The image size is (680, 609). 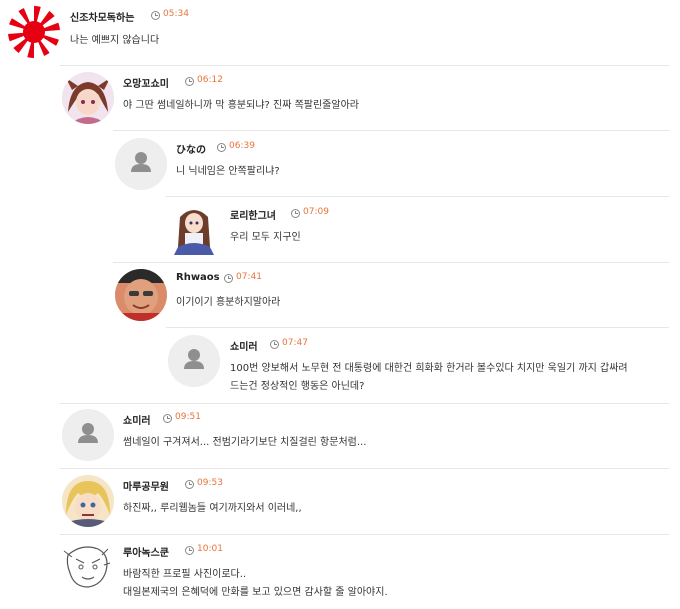 I want to click on comment-time: 06:39, so click(x=242, y=146).